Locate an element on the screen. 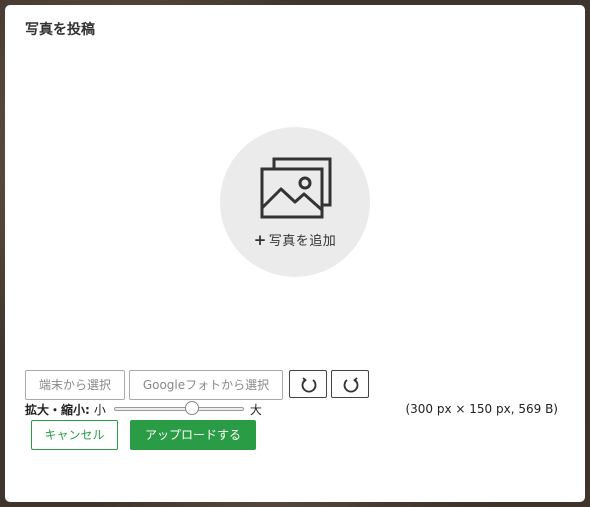  zoom-slider-thumb is located at coordinates (191, 408).